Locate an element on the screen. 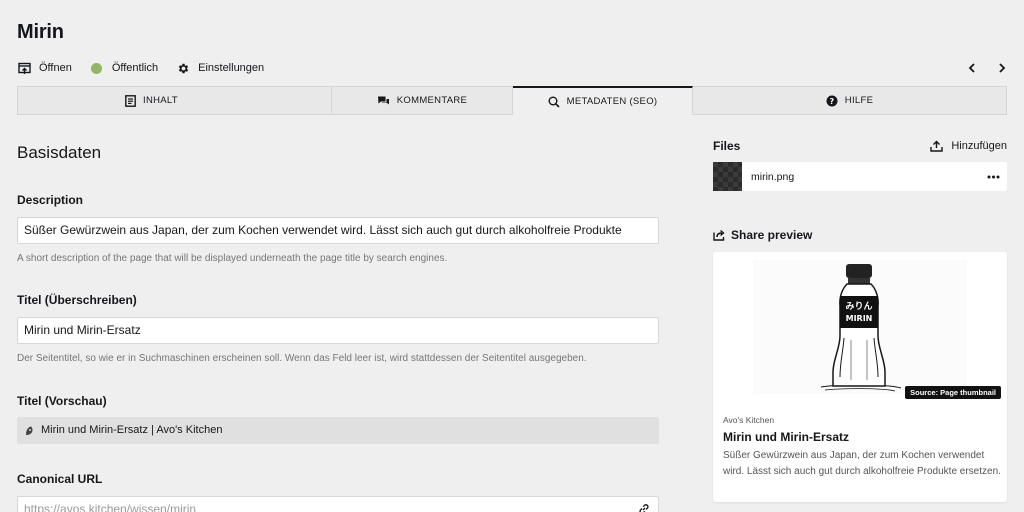  settings-button: Einstellungen is located at coordinates (220, 68).